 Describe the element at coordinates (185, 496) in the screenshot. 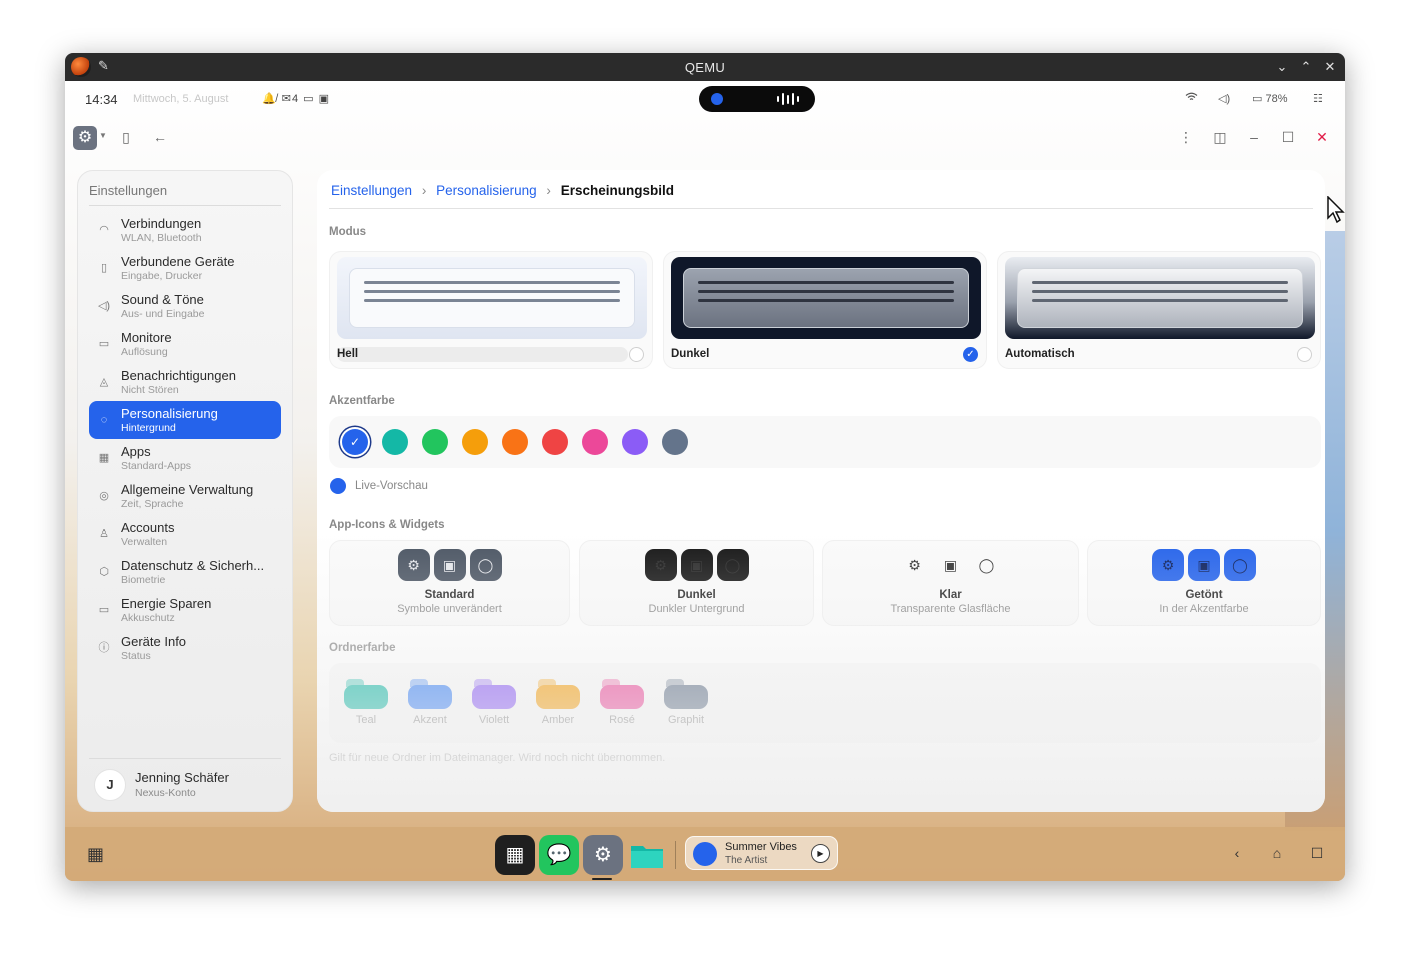

I see `sidebar-item-allgemeine-verwaltung: ◎ Allgemeine Verwaltung Zeit, Sprache` at that location.